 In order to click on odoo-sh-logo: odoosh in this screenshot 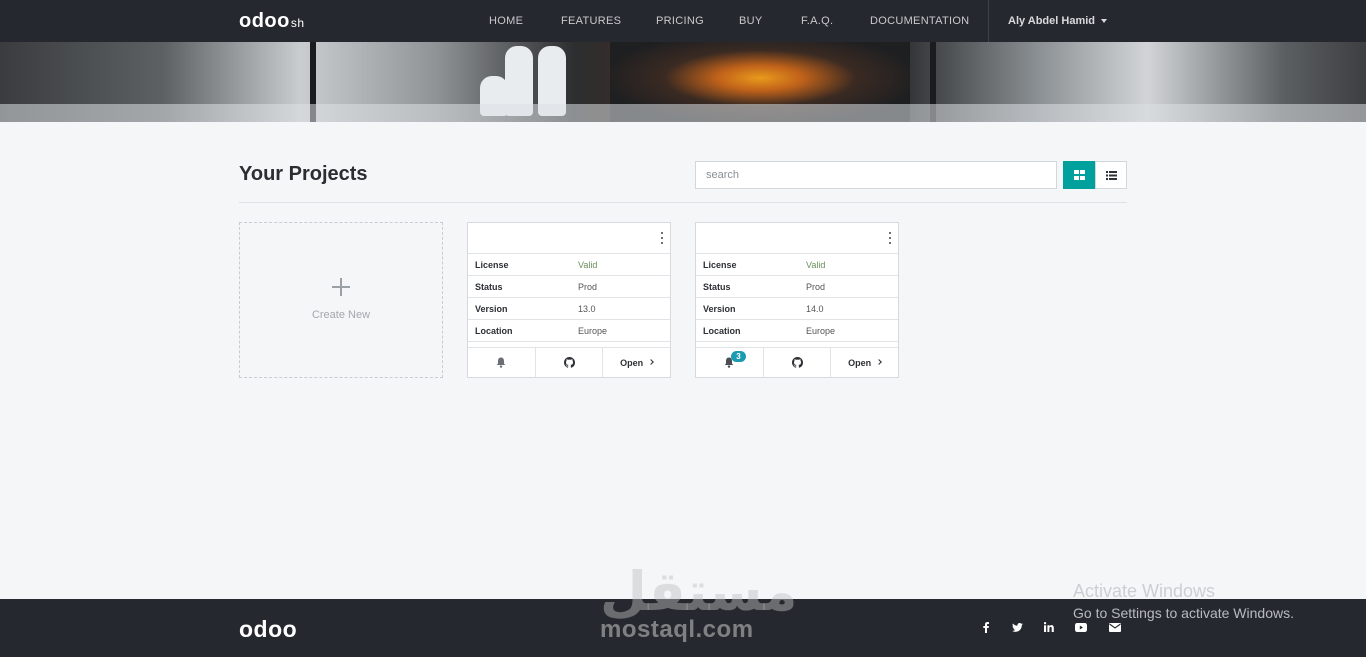, I will do `click(272, 21)`.